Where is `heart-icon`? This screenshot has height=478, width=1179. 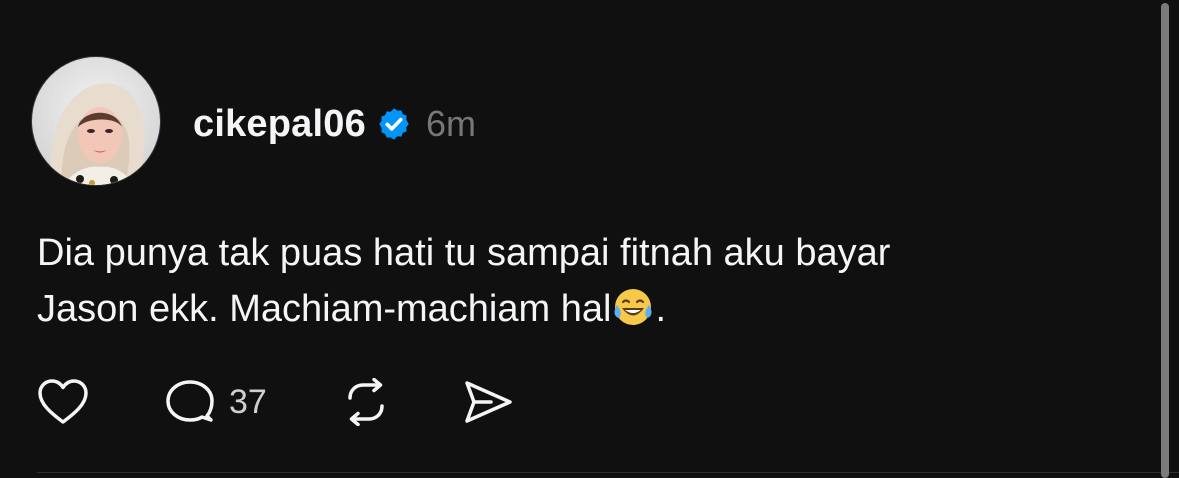 heart-icon is located at coordinates (63, 402).